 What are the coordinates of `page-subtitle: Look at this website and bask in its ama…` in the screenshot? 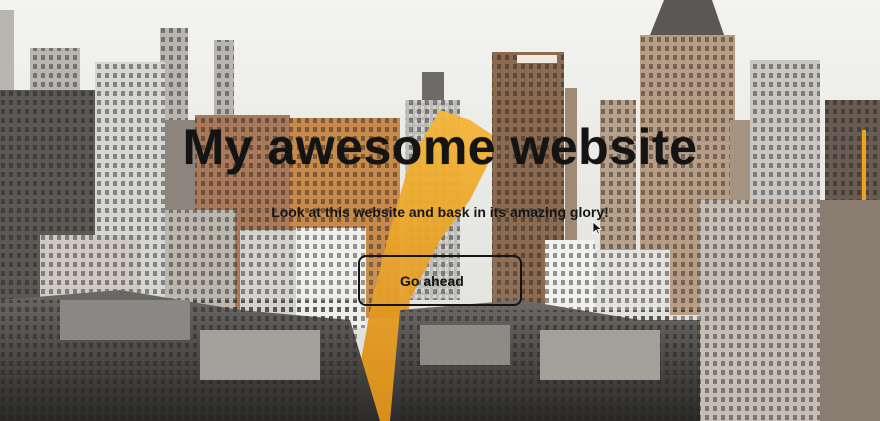 It's located at (440, 212).